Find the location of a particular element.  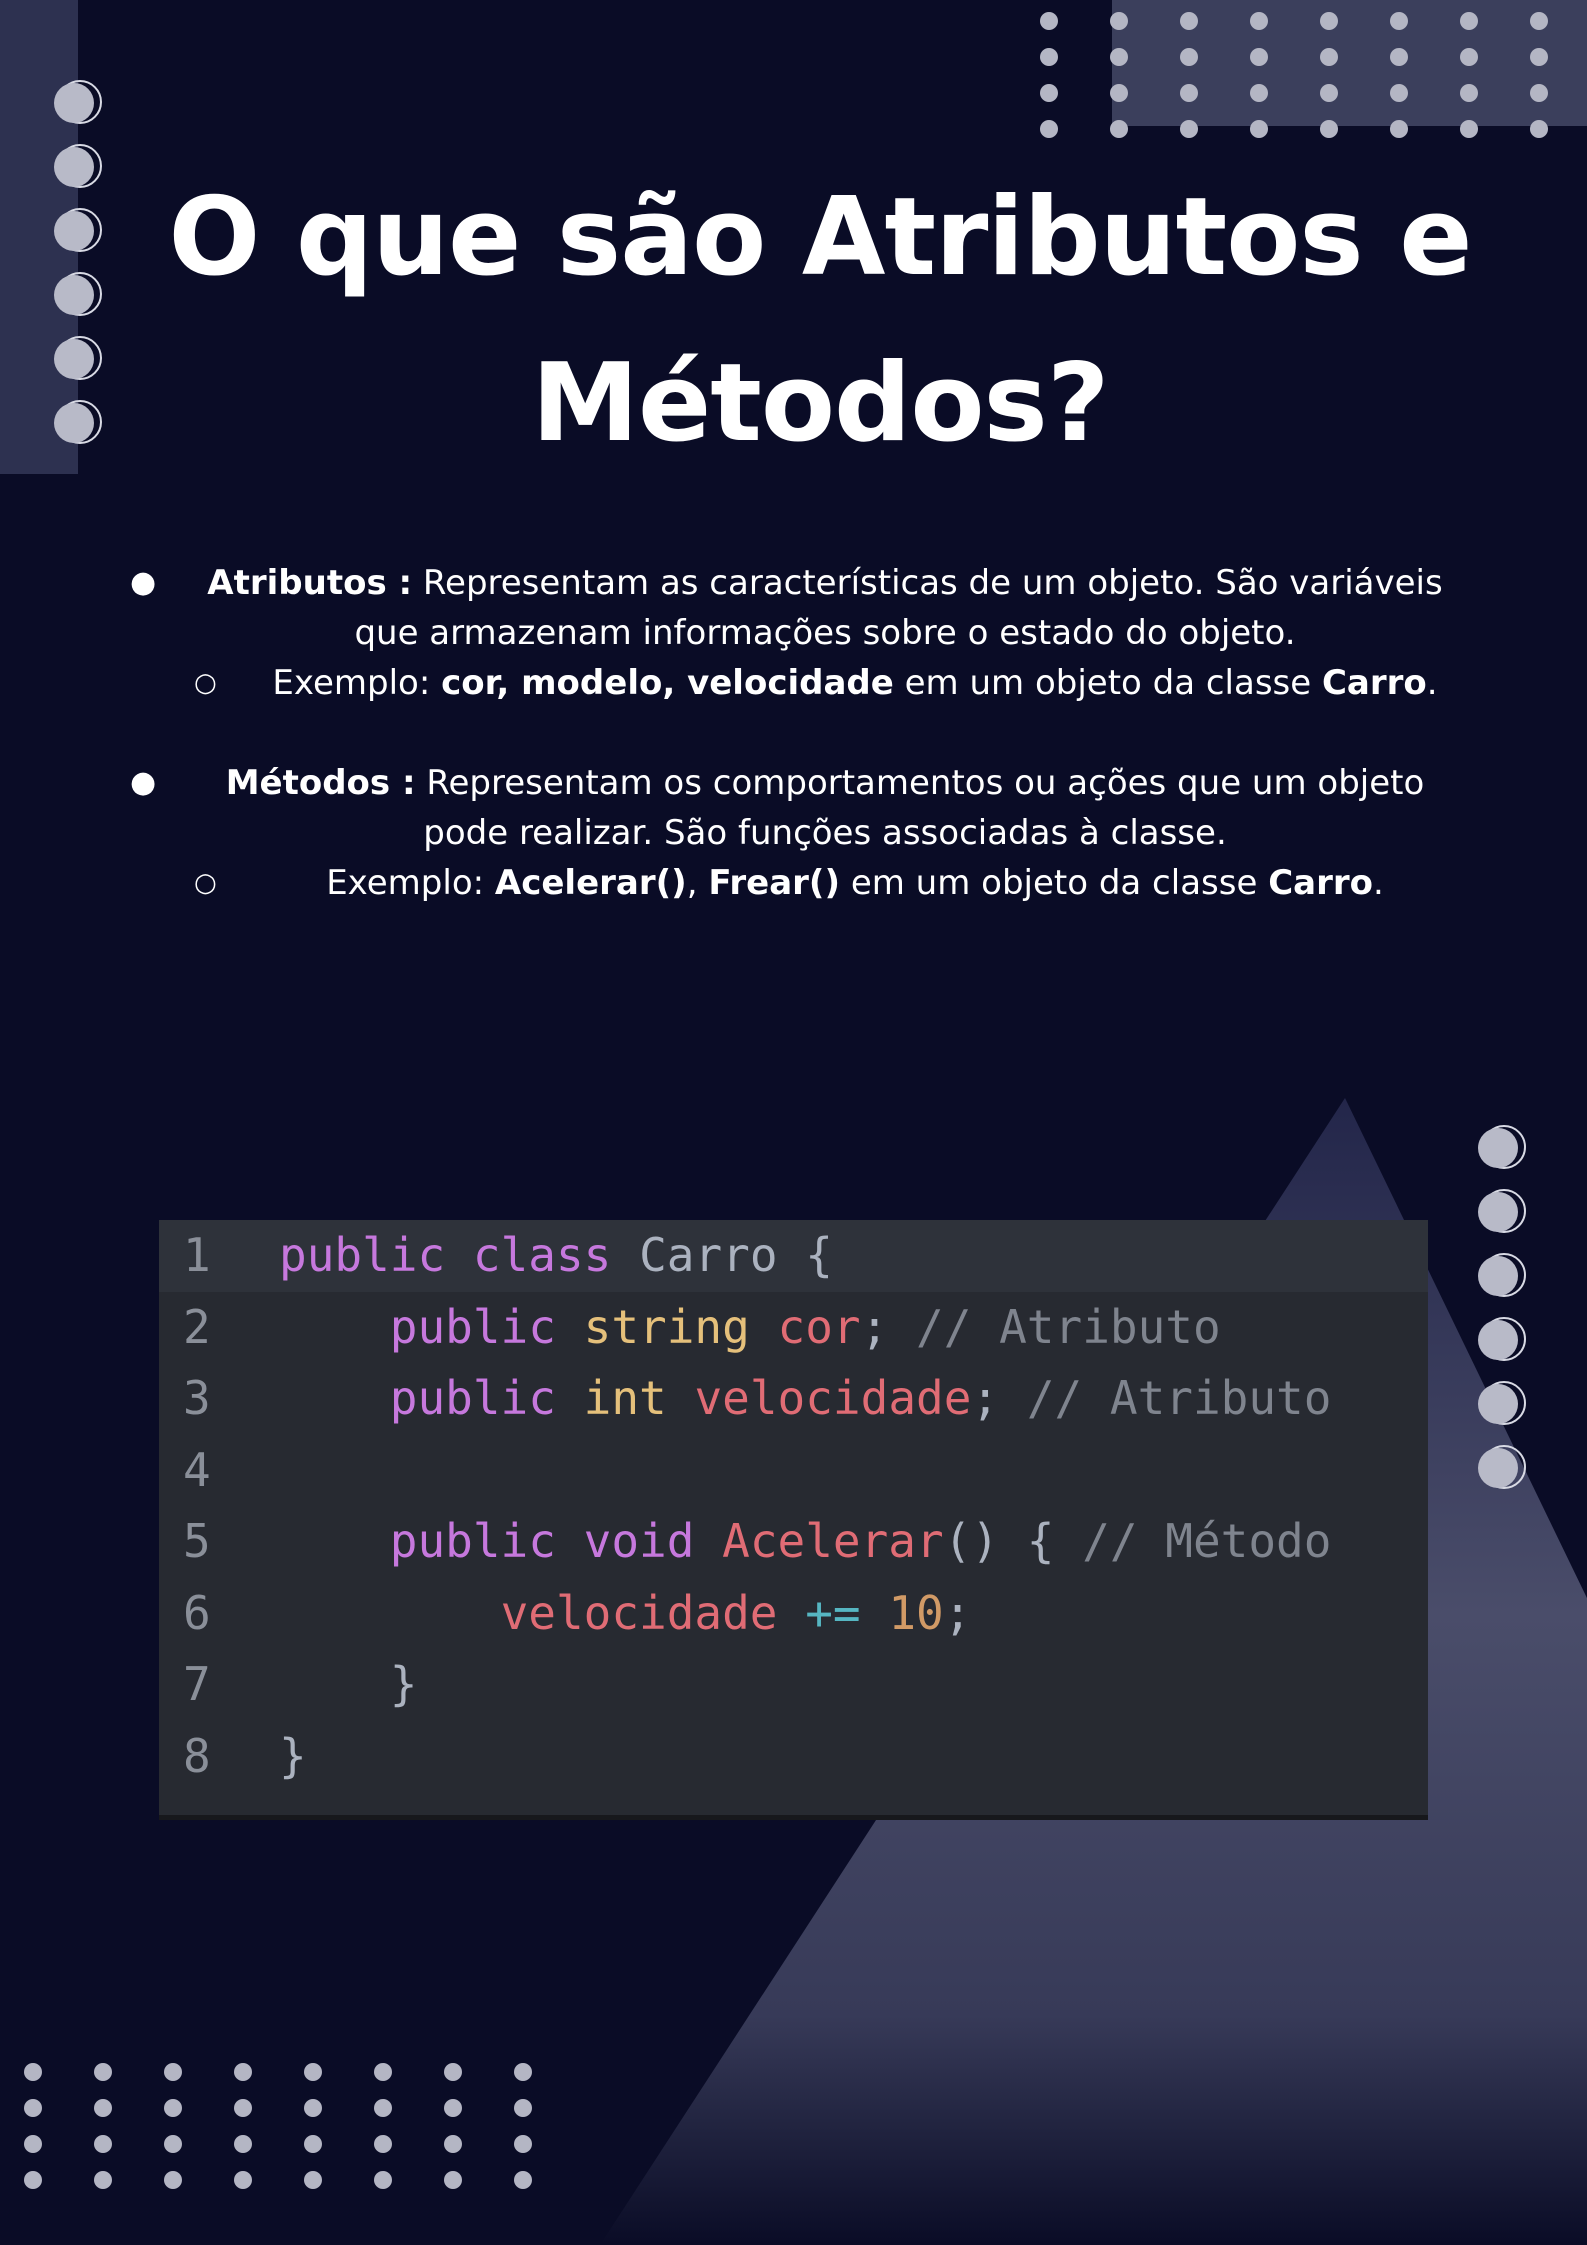

code-line: 7 } is located at coordinates (793, 1685).